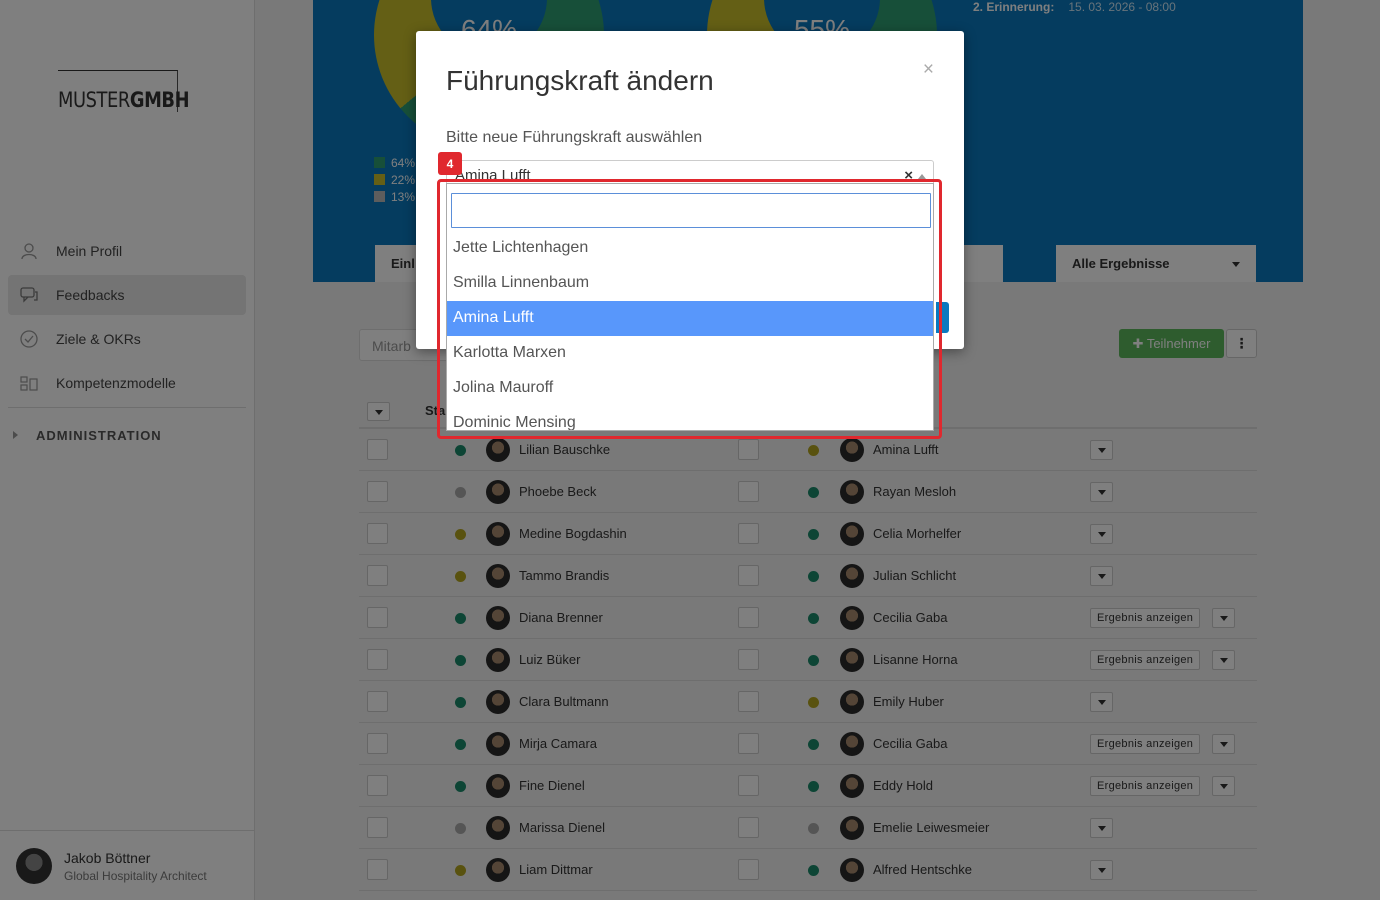 The width and height of the screenshot is (1380, 900). I want to click on manager-select-label: Bitte neue Führungskraft auswählen, so click(574, 137).